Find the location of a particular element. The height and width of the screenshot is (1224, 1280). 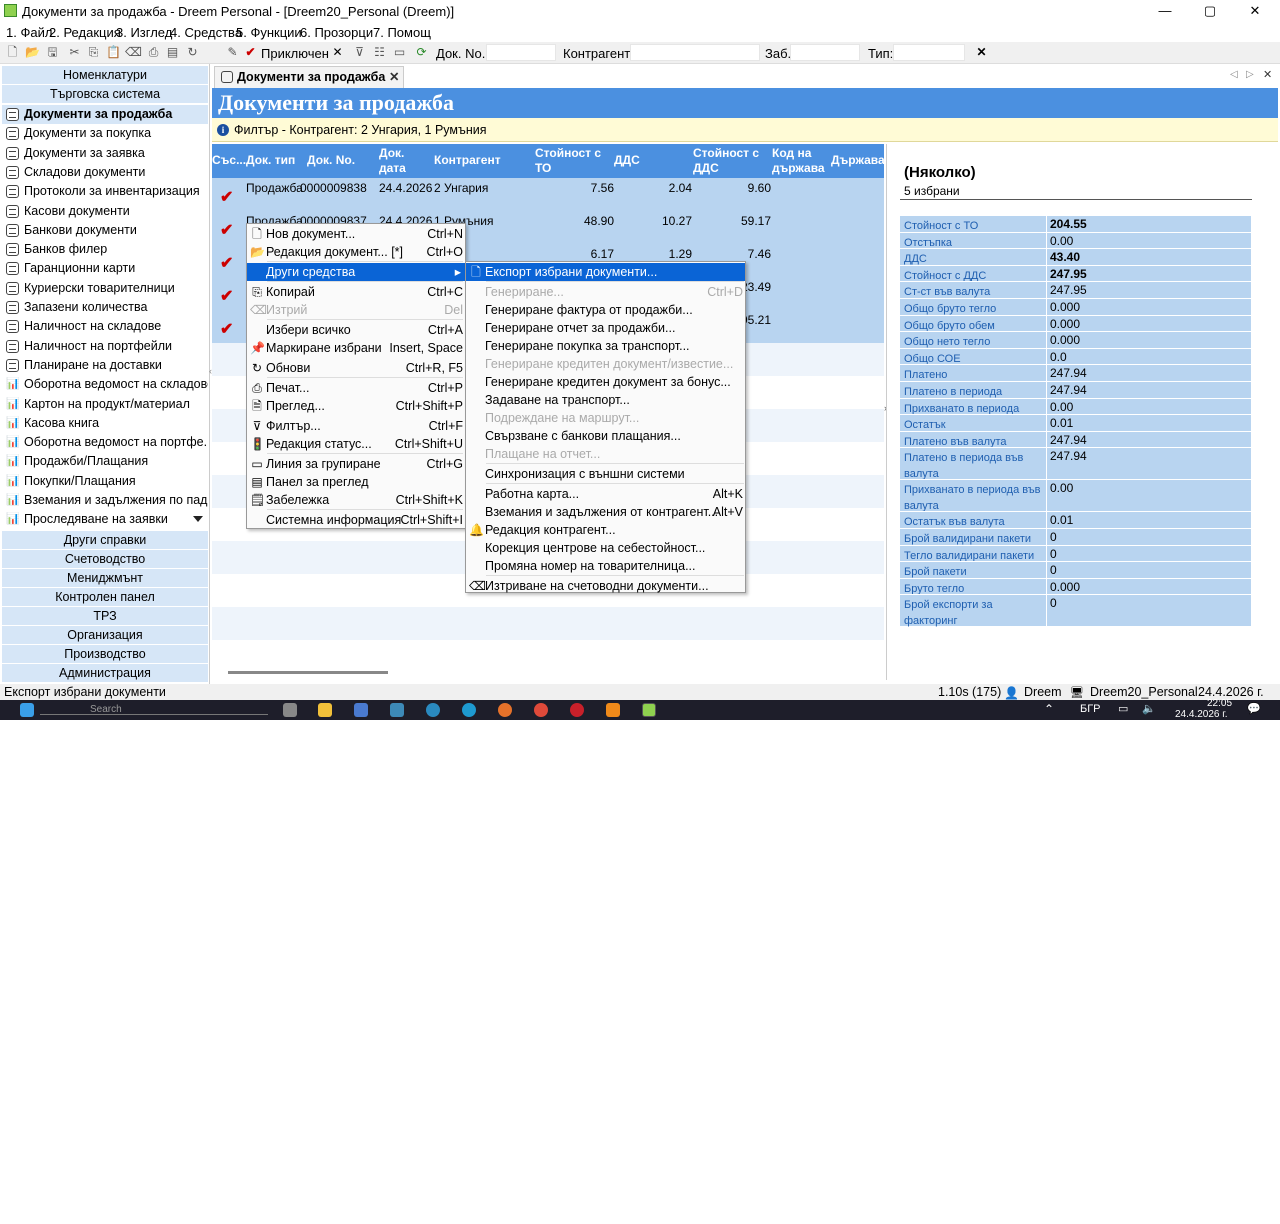

nav-item-14: 📊 Оборотна ведомост на складове is located at coordinates (105, 384).